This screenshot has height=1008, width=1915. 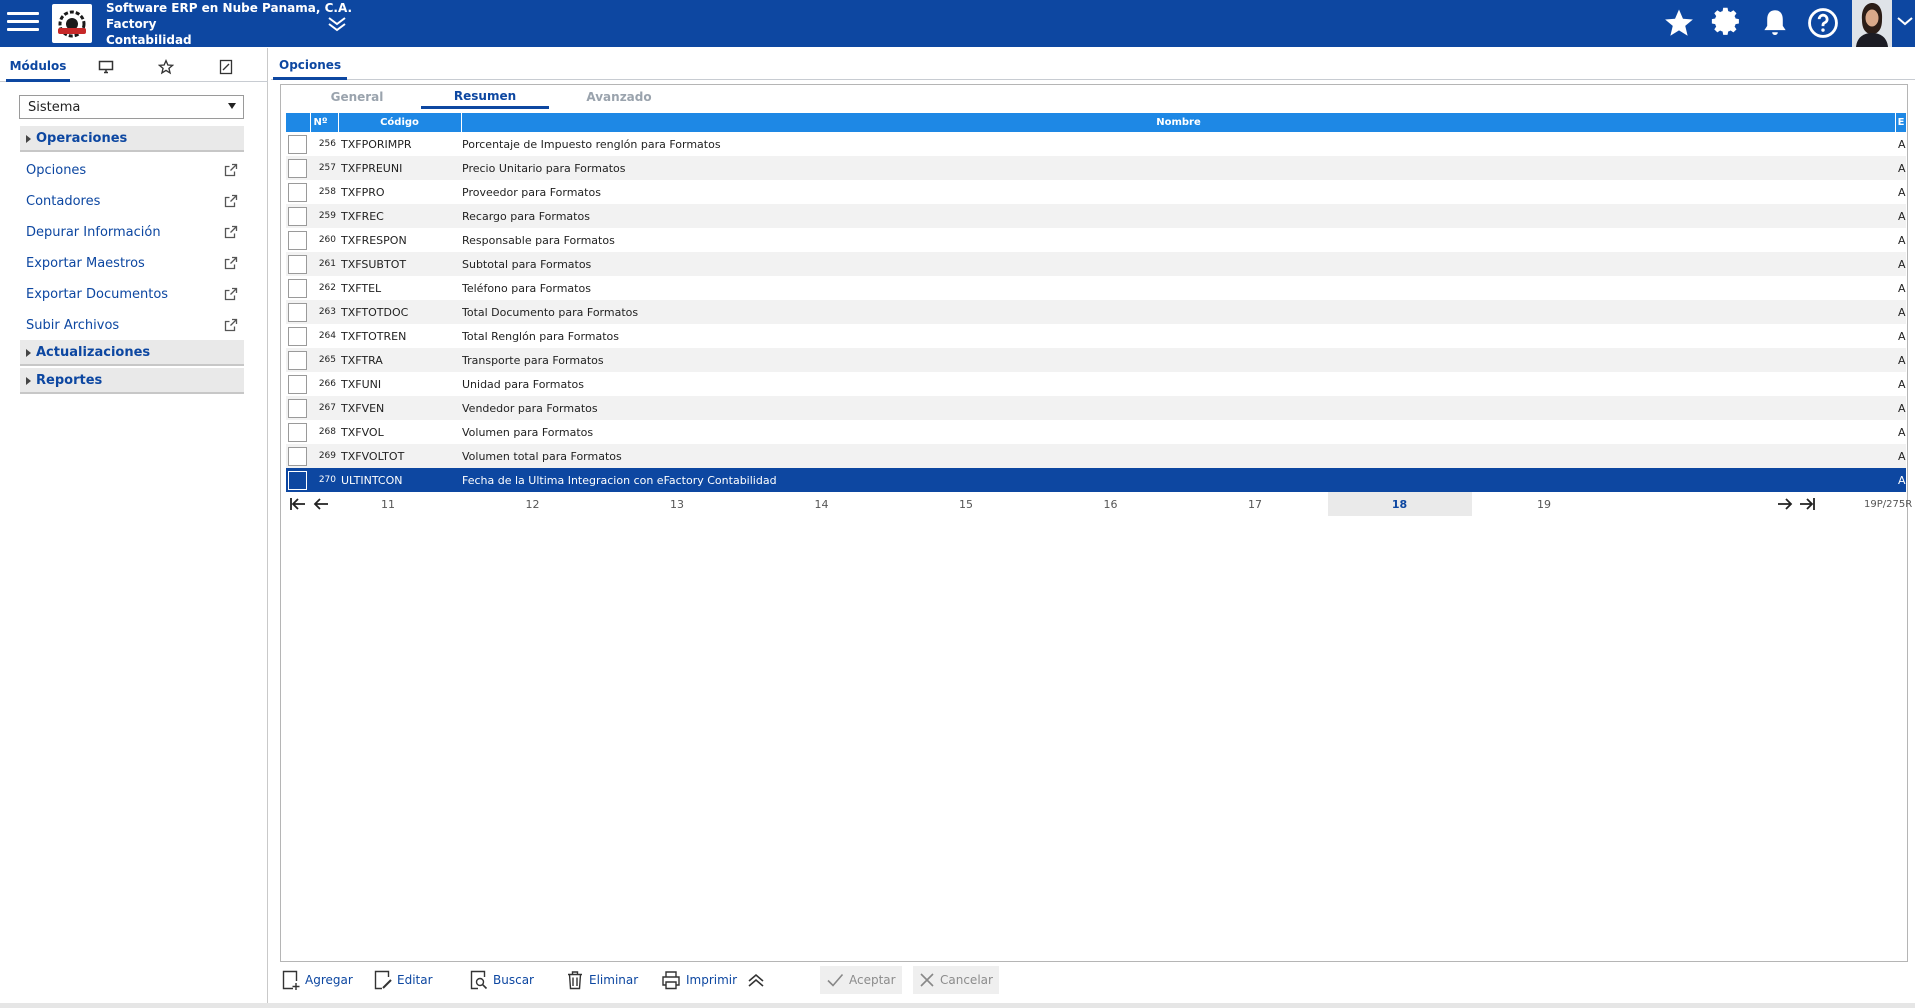 I want to click on collapse-toolbar-button, so click(x=758, y=980).